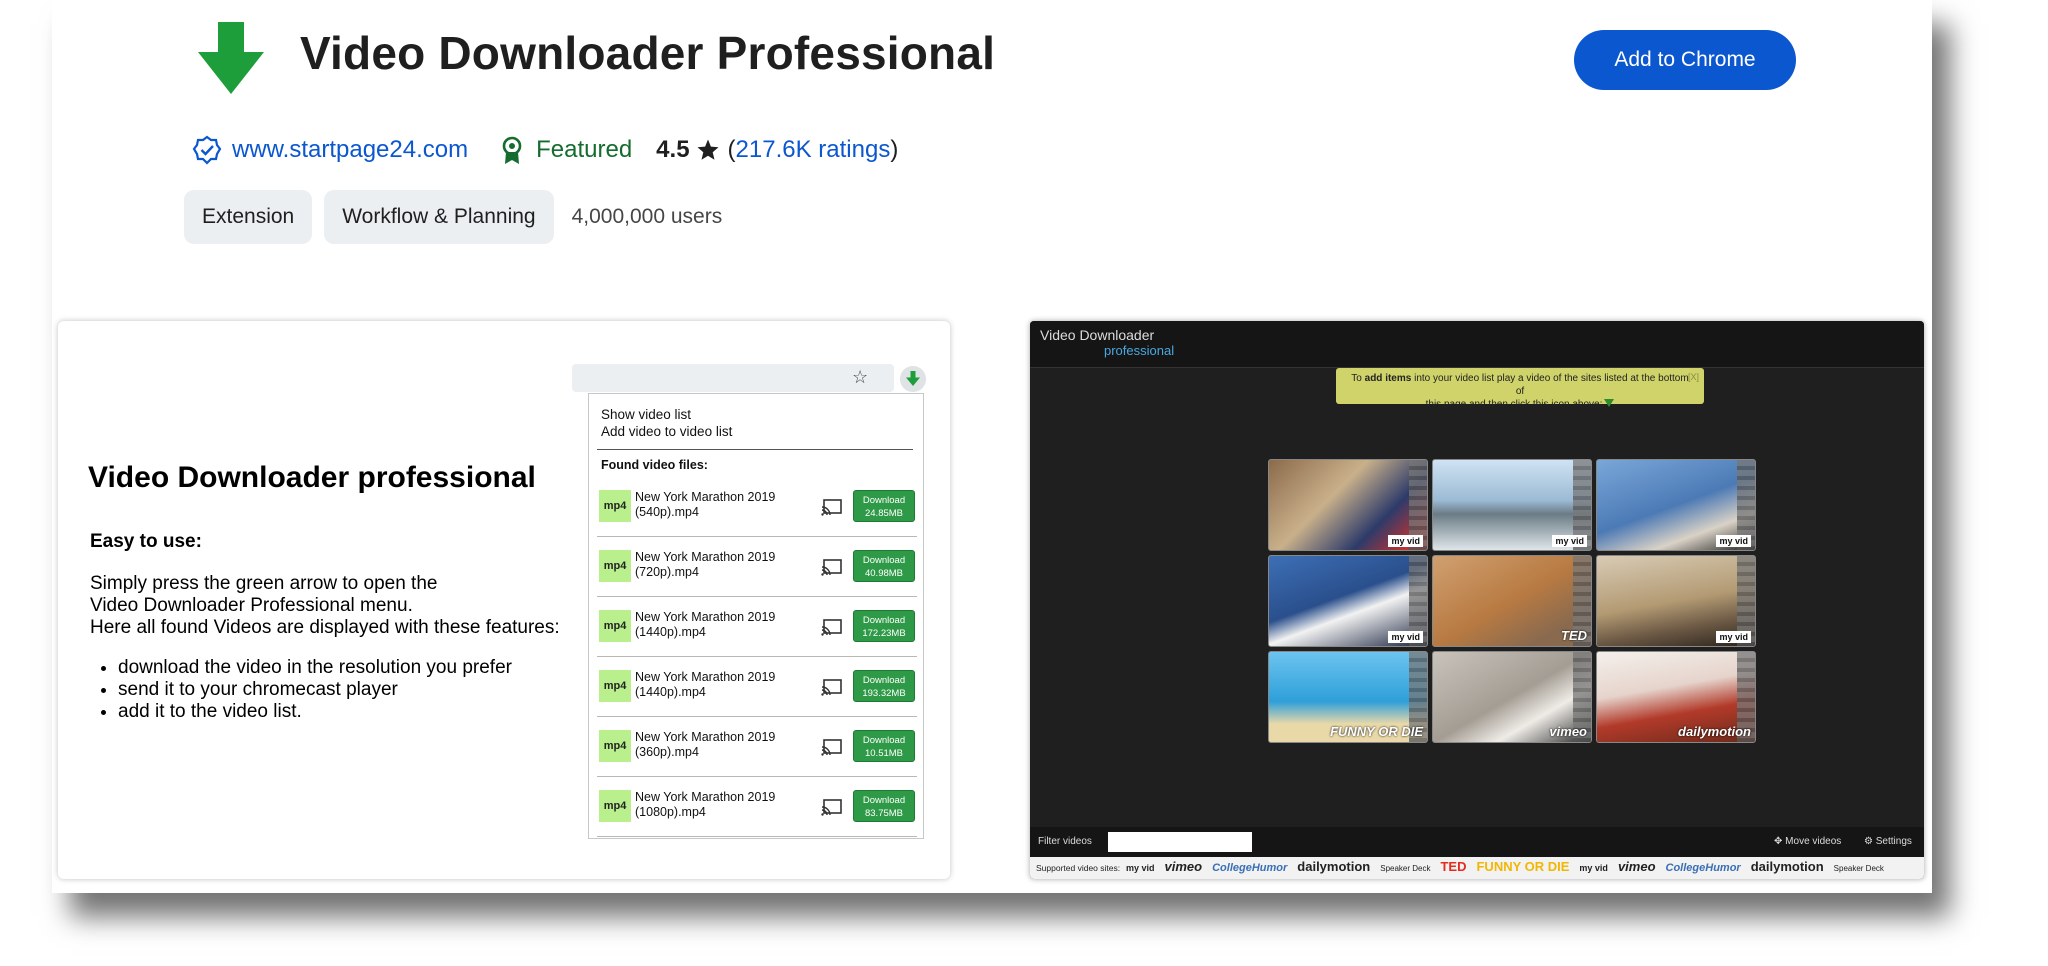 The height and width of the screenshot is (966, 2048). I want to click on download-button: Download 10.51MB, so click(884, 746).